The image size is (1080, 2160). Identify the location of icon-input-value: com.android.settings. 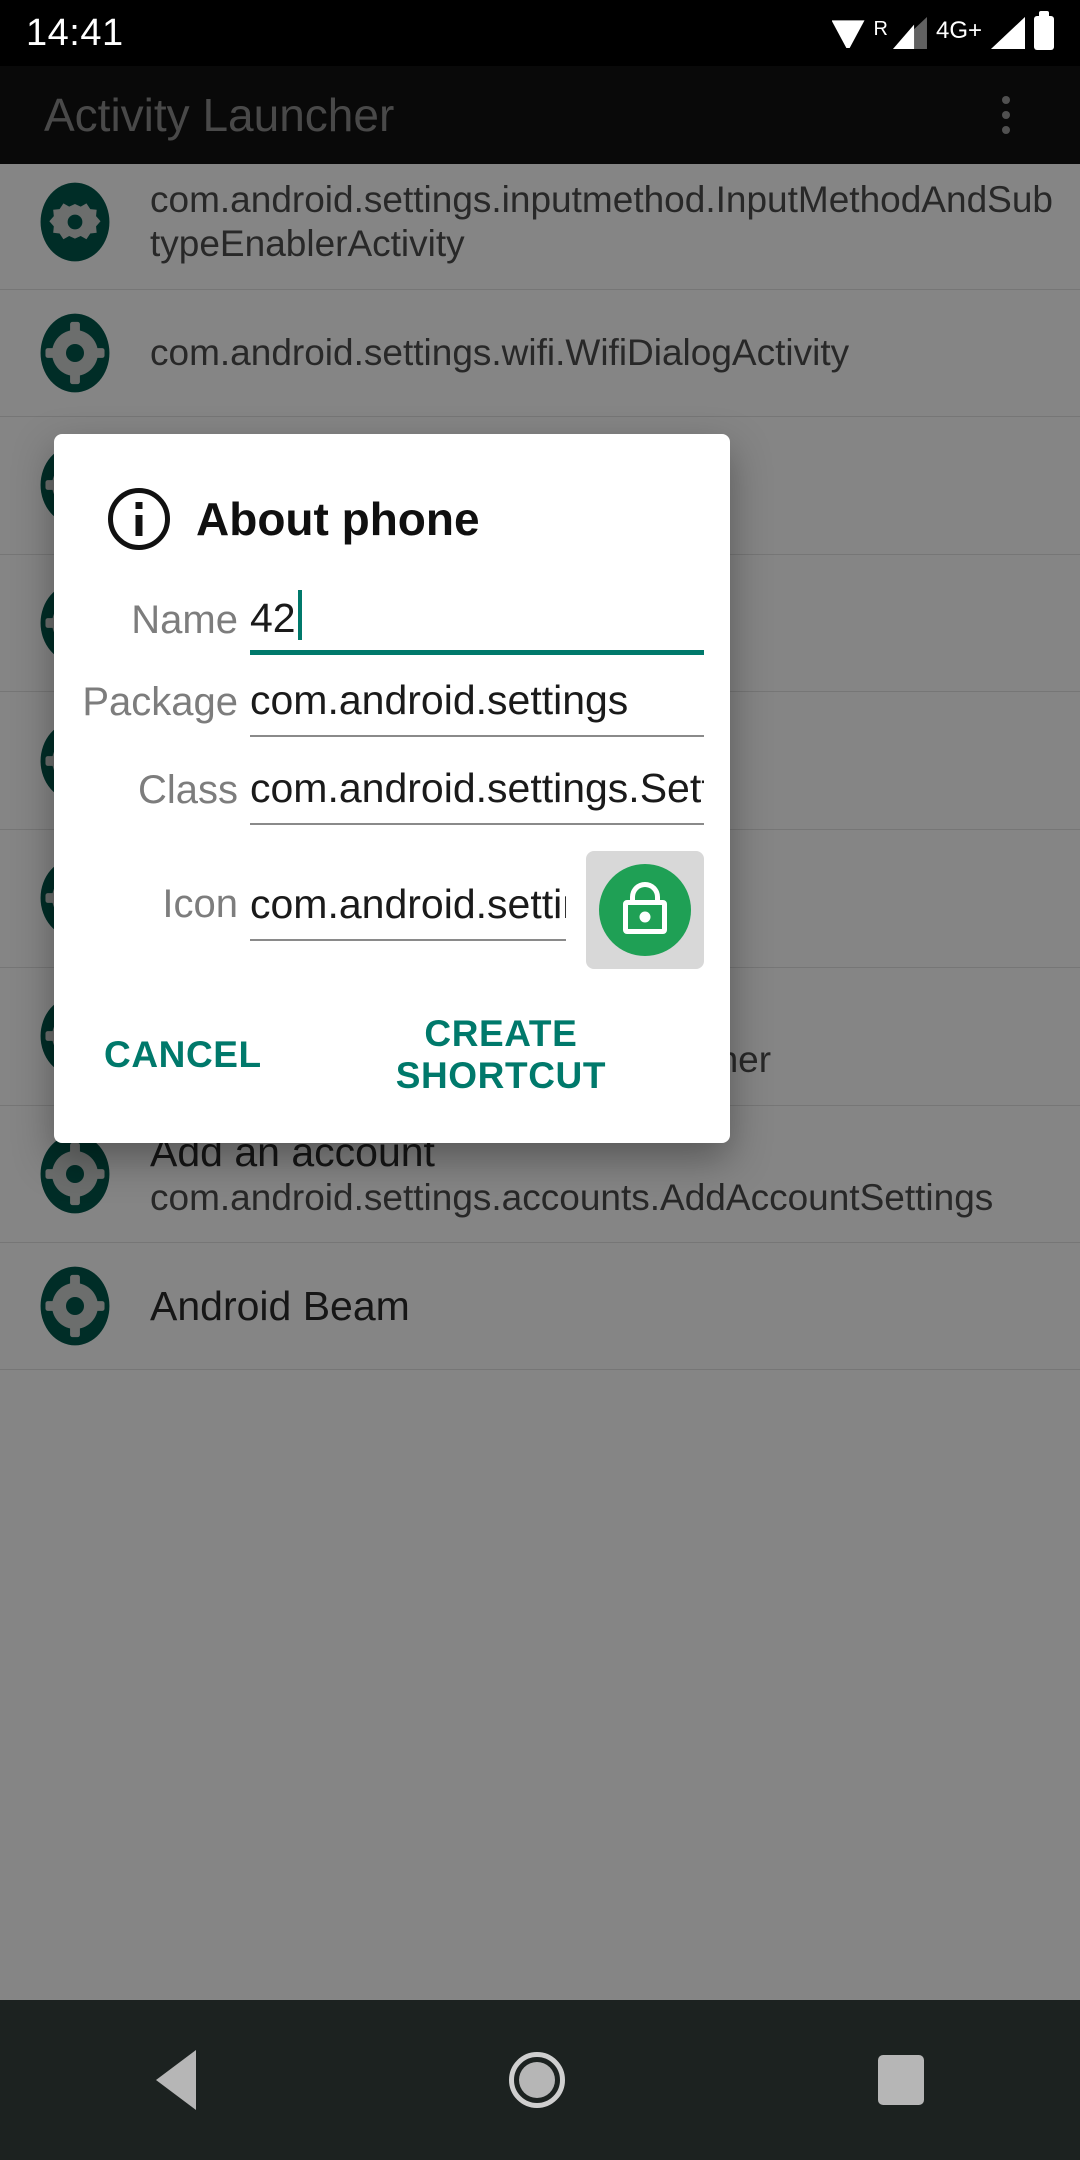
(408, 904).